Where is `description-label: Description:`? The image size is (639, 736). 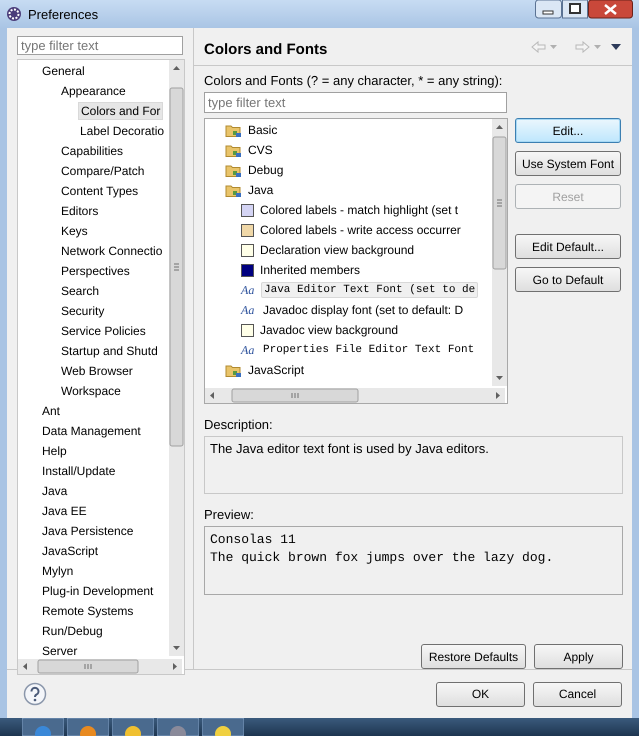 description-label: Description: is located at coordinates (239, 424).